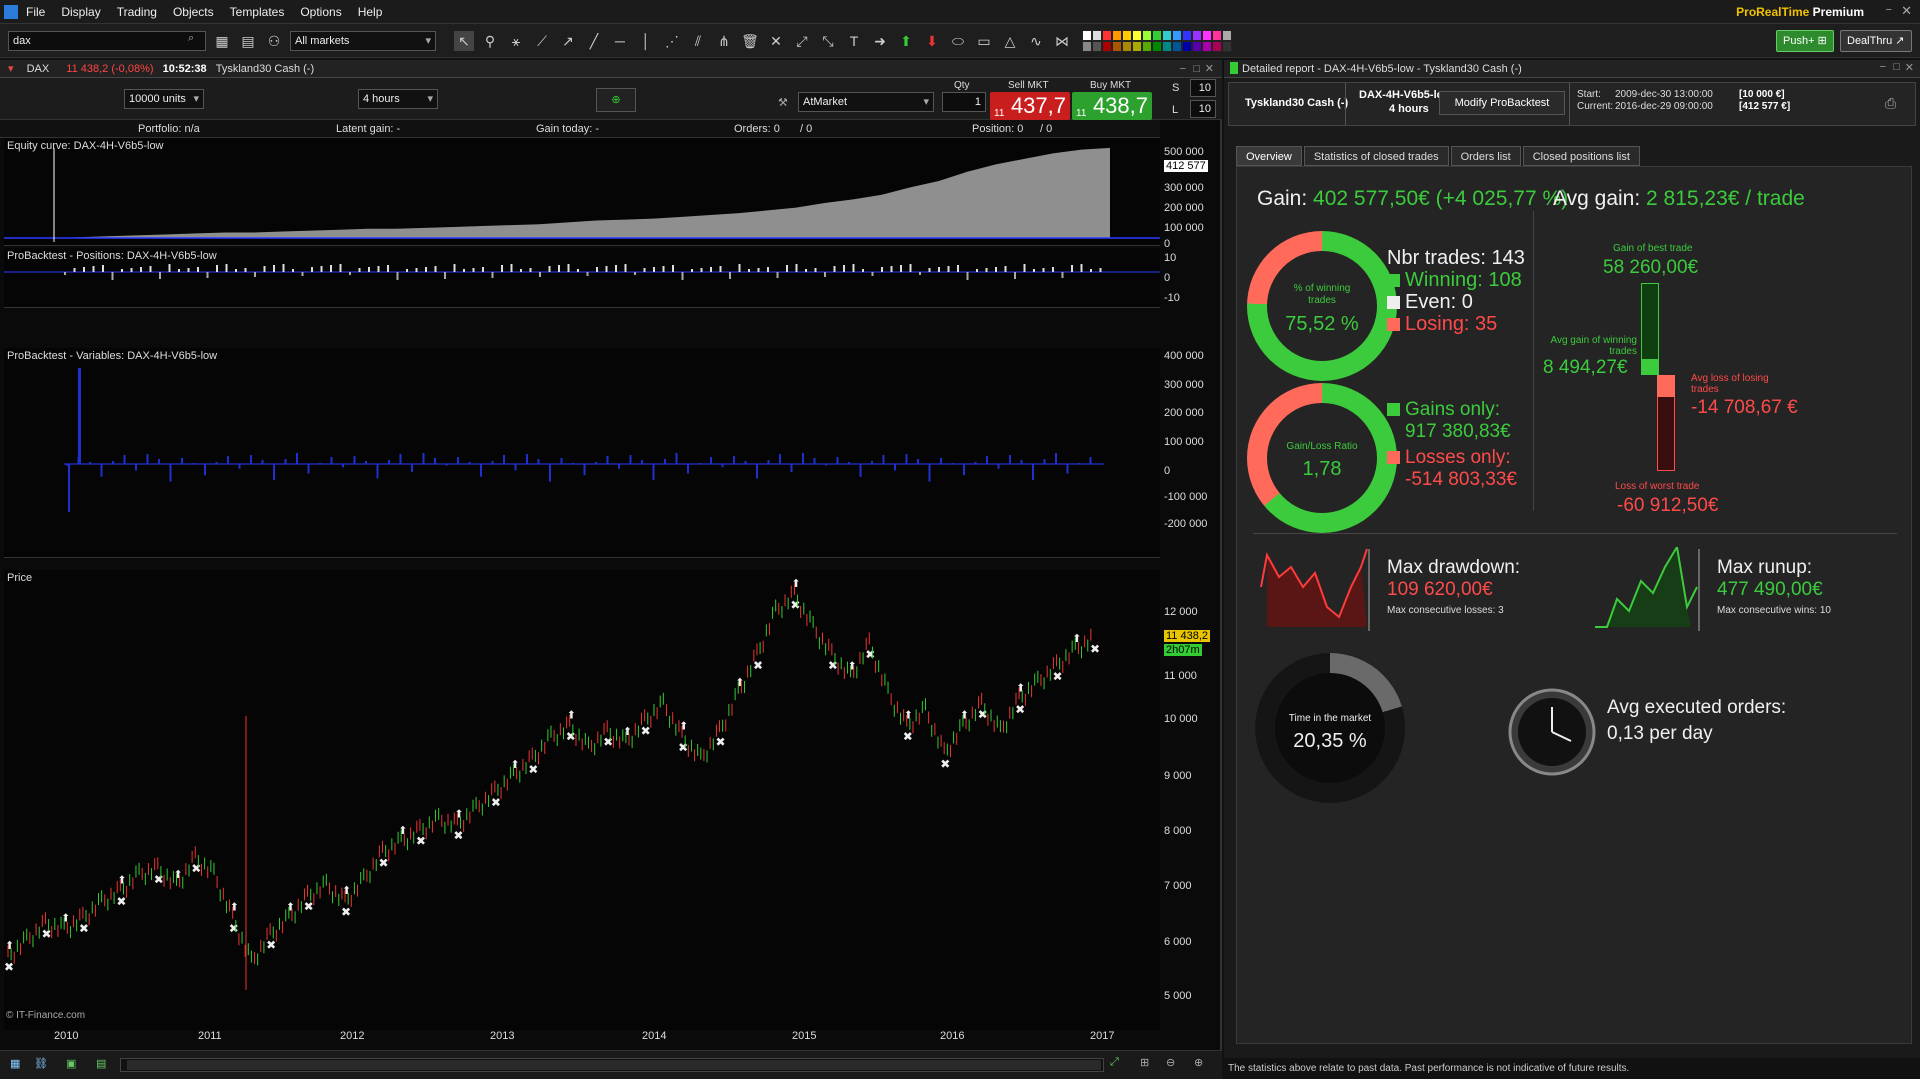 This screenshot has height=1079, width=1920. Describe the element at coordinates (1322, 469) in the screenshot. I see `ratio-value: 1,78` at that location.